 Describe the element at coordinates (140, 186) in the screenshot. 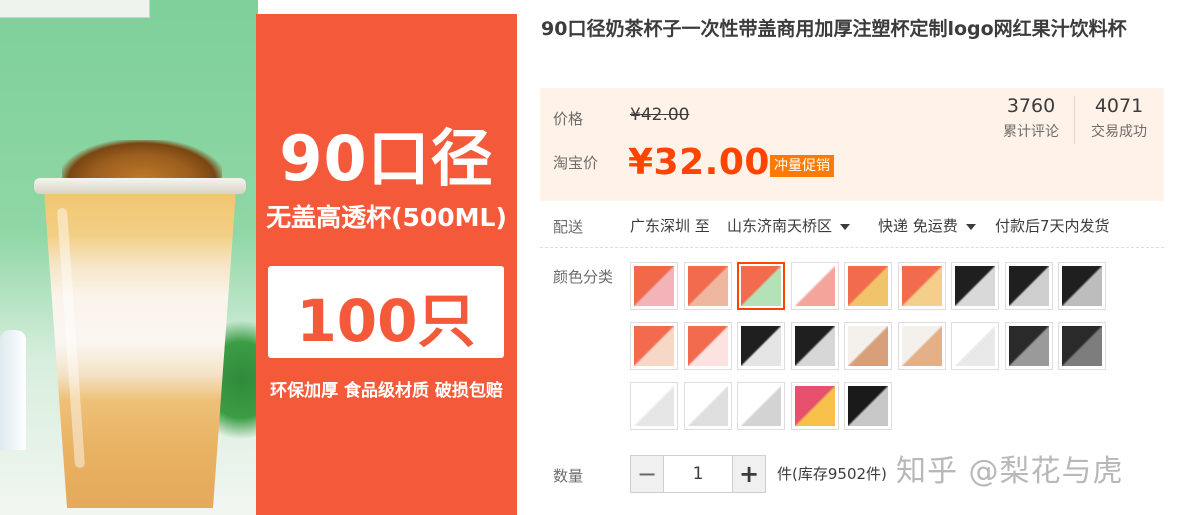

I see `cup-rim-graphic` at that location.